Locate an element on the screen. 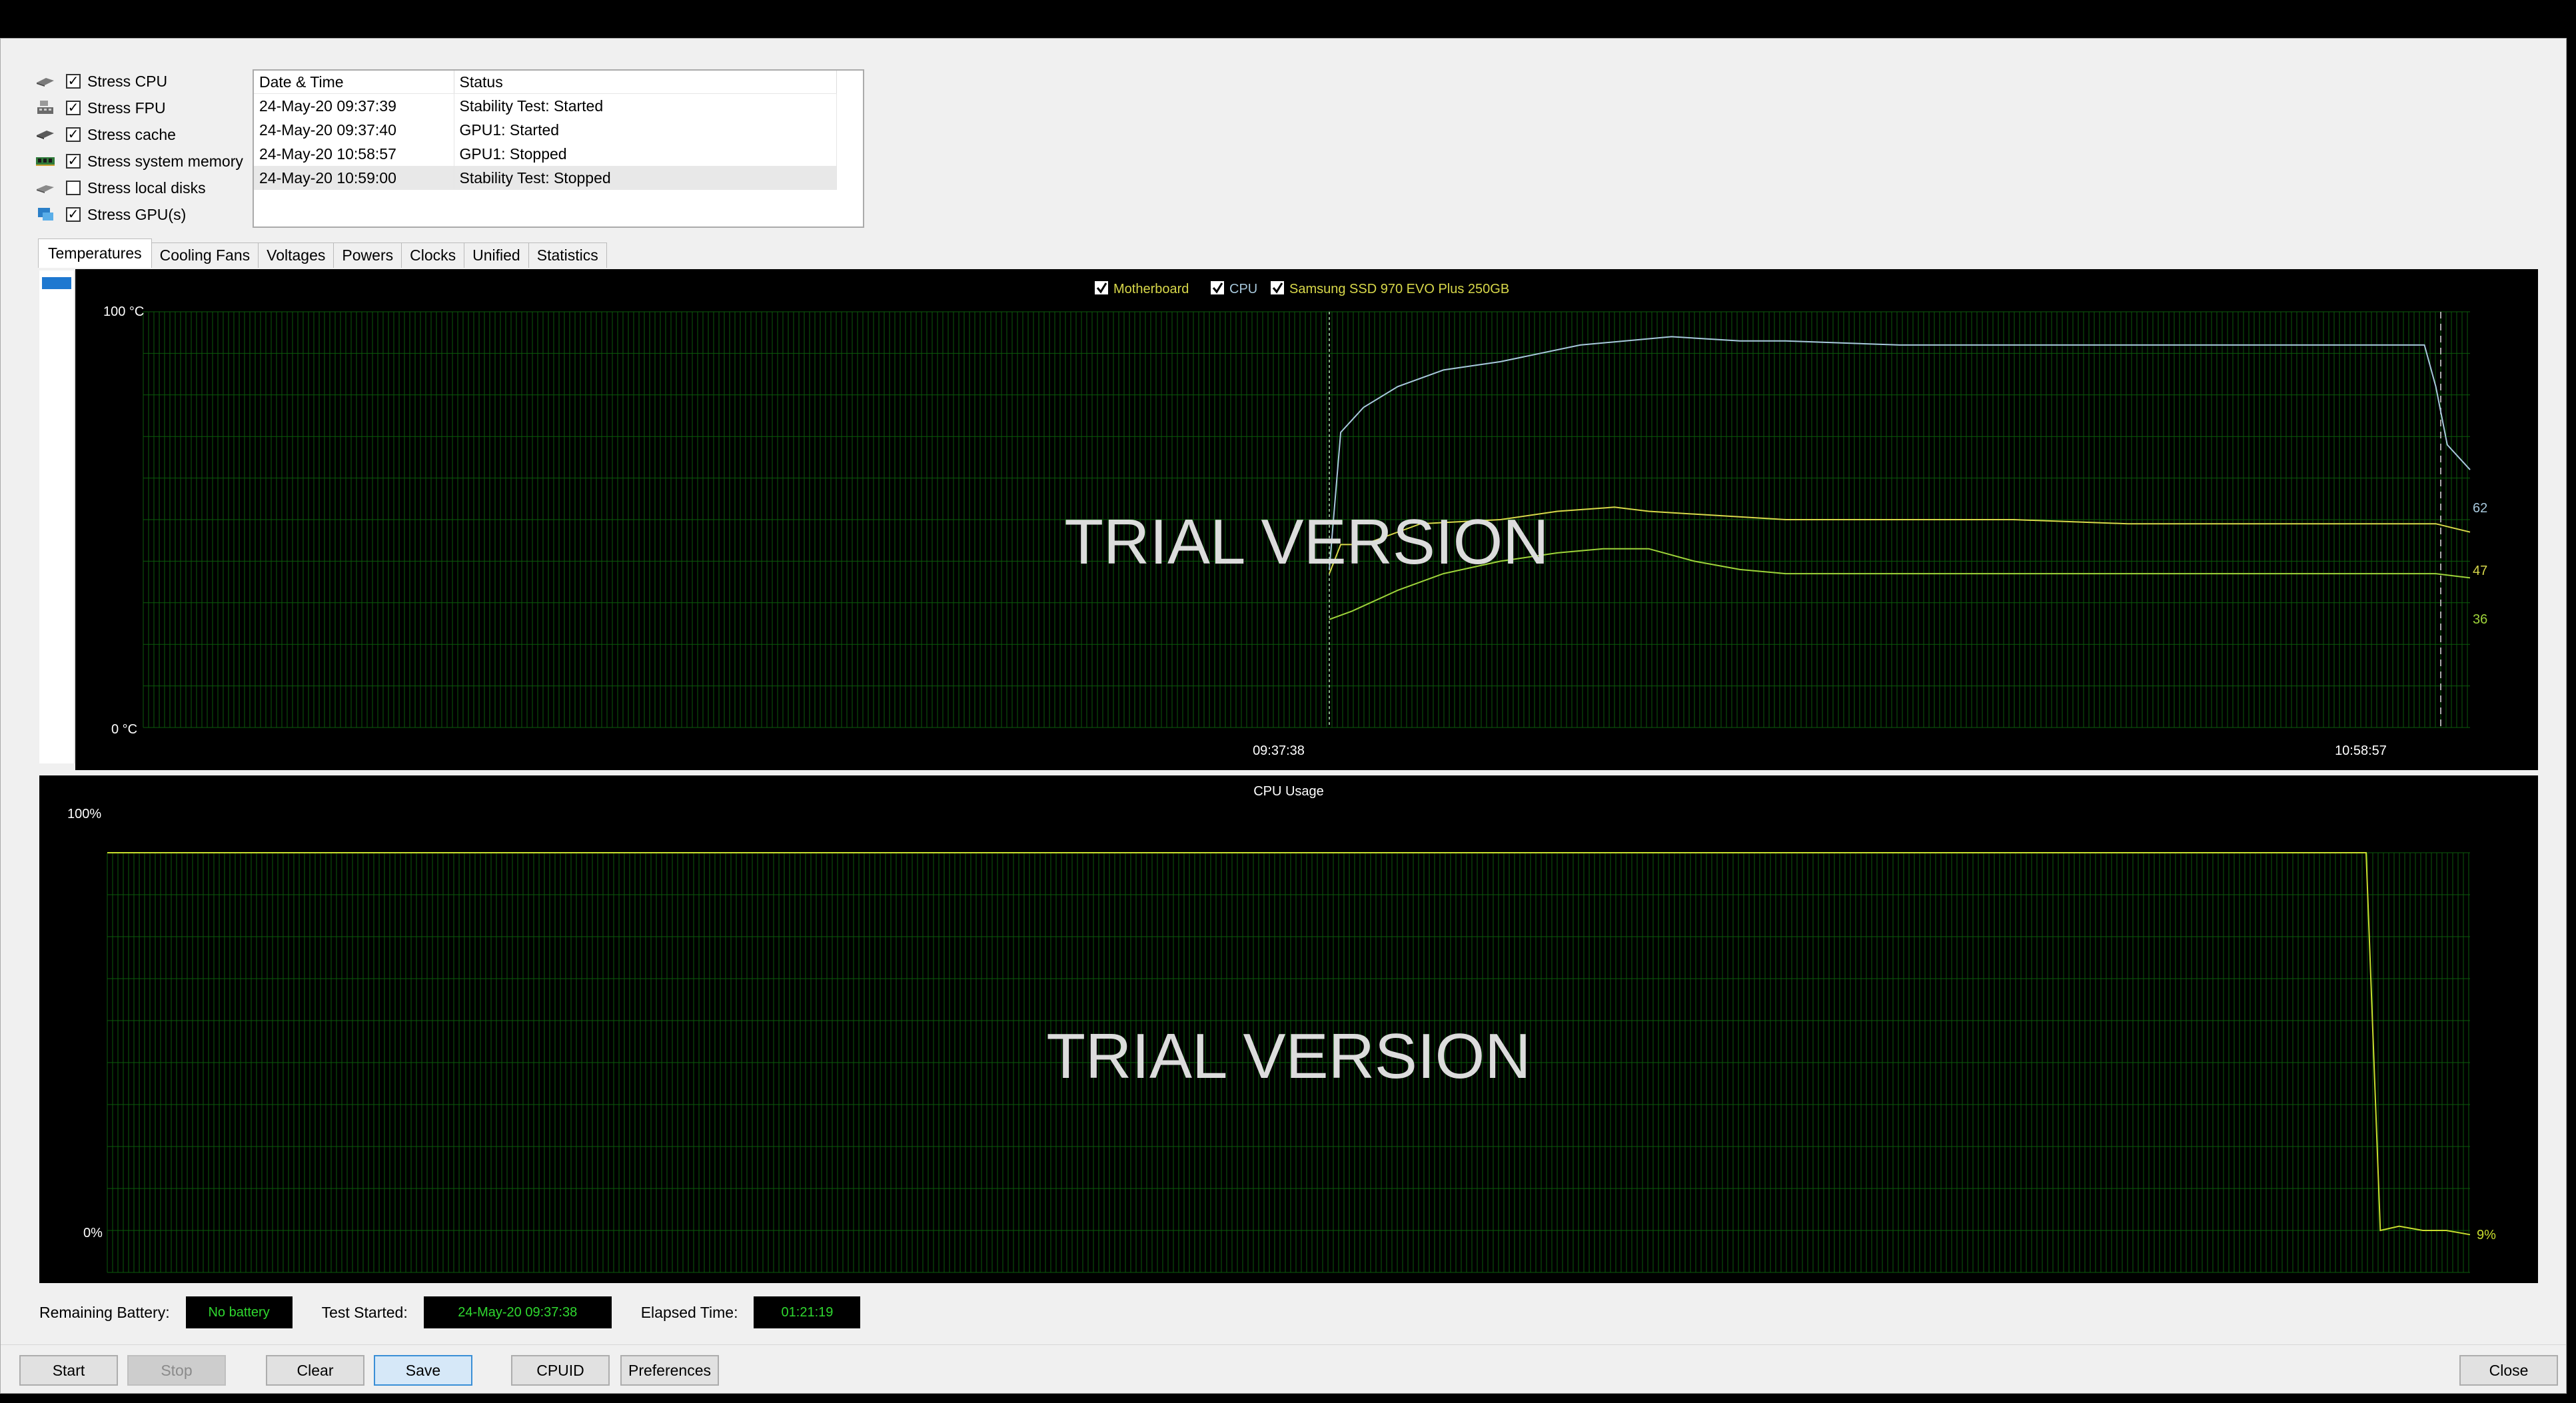 The height and width of the screenshot is (1403, 2576). row-datetime: 24-May-20 10:59:00 is located at coordinates (354, 178).